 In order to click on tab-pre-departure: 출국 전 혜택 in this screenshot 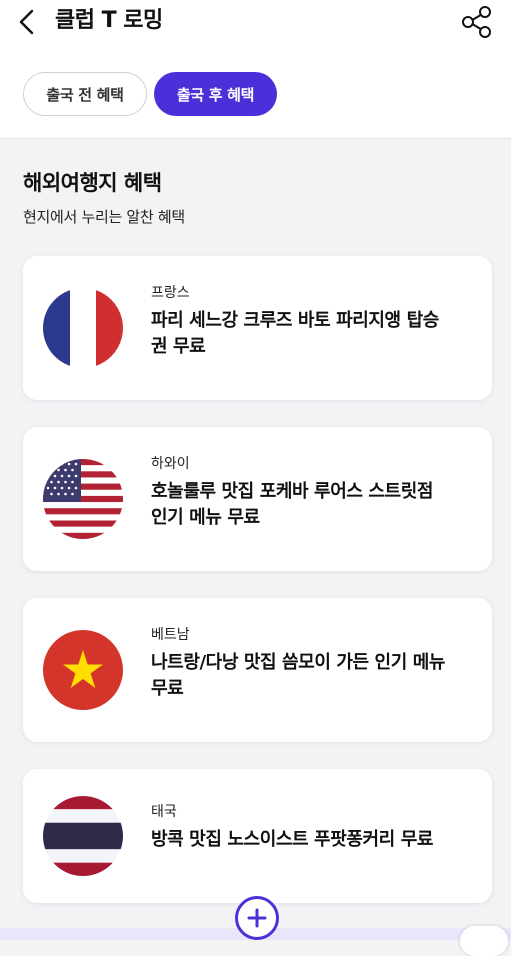, I will do `click(85, 94)`.